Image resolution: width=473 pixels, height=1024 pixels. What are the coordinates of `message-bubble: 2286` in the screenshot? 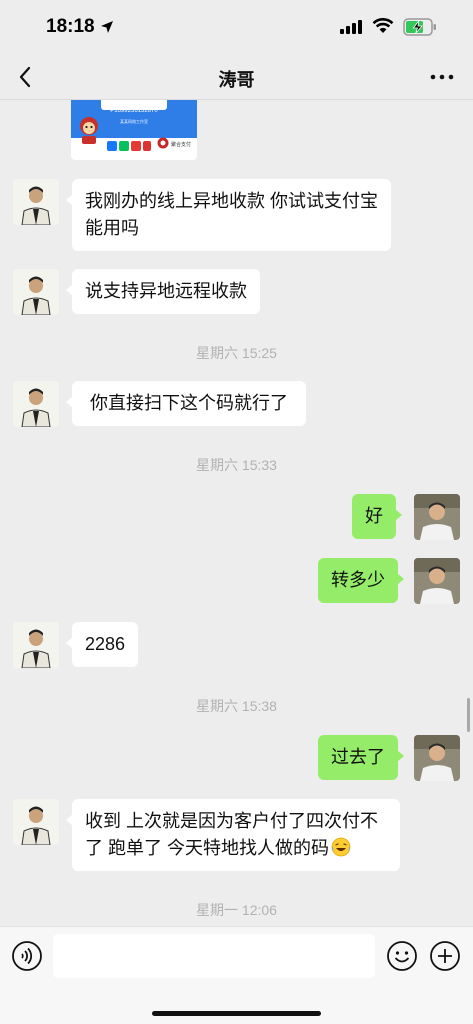 It's located at (102, 644).